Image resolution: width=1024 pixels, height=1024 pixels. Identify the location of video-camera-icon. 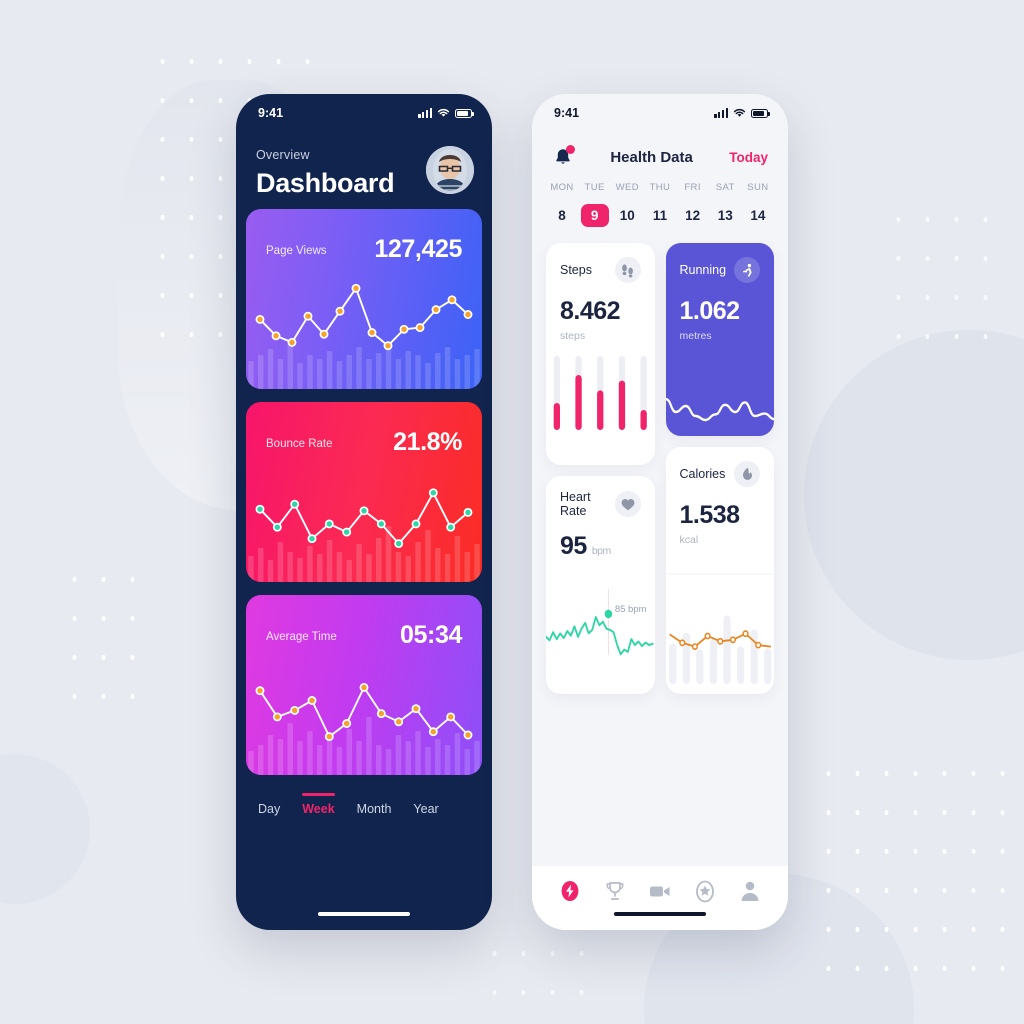
(659, 891).